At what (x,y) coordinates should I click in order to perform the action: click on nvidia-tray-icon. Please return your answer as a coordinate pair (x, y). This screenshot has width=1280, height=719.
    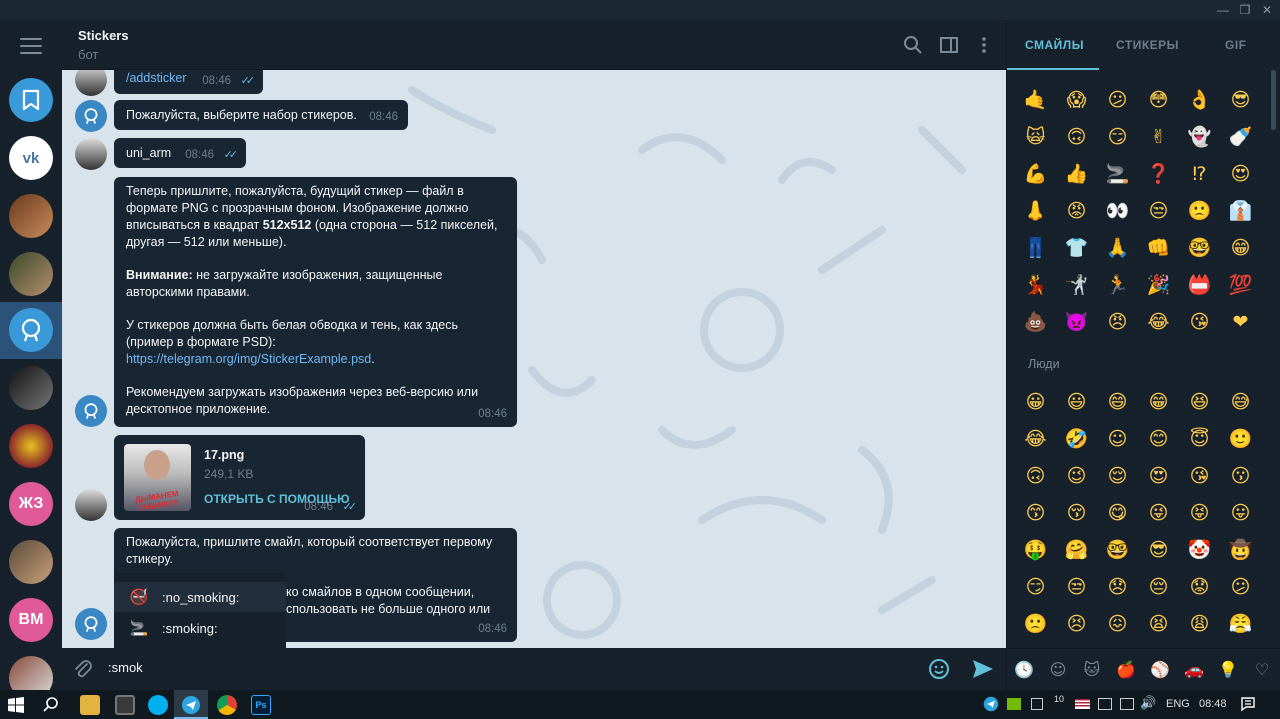
    Looking at the image, I should click on (1014, 704).